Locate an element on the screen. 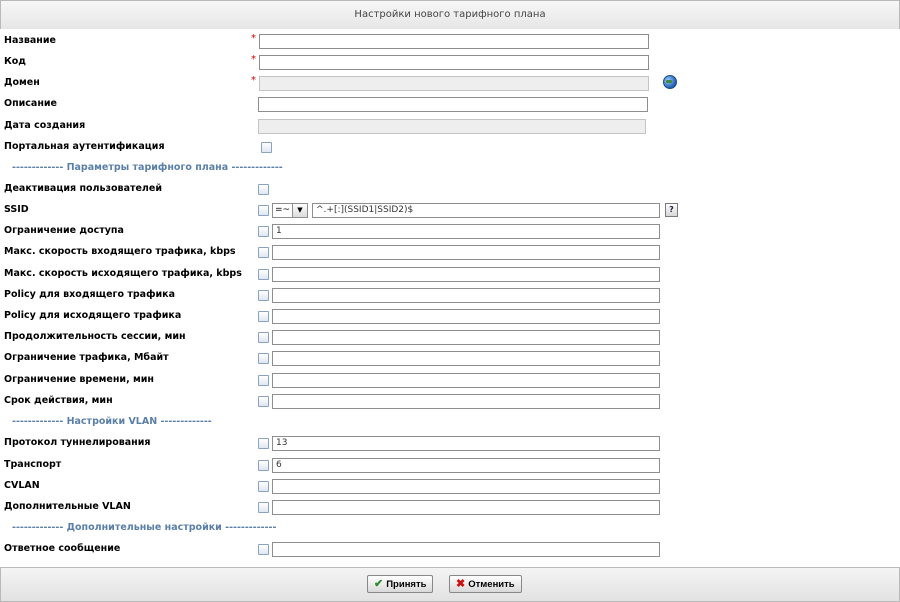 The height and width of the screenshot is (602, 900). created-label: Дата создания is located at coordinates (45, 125).